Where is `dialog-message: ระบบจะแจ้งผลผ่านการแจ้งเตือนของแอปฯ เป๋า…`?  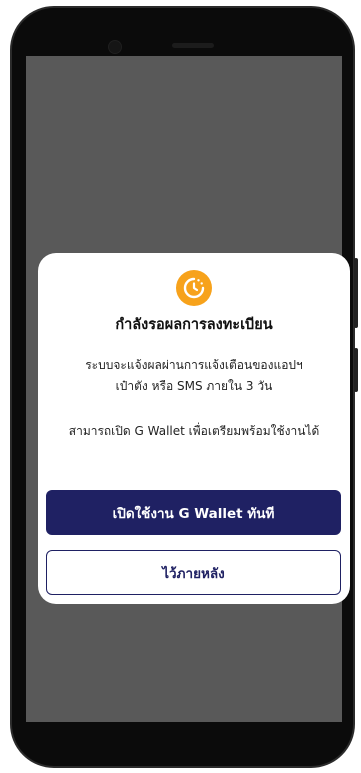 dialog-message: ระบบจะแจ้งผลผ่านการแจ้งเตือนของแอปฯ เป๋า… is located at coordinates (194, 376).